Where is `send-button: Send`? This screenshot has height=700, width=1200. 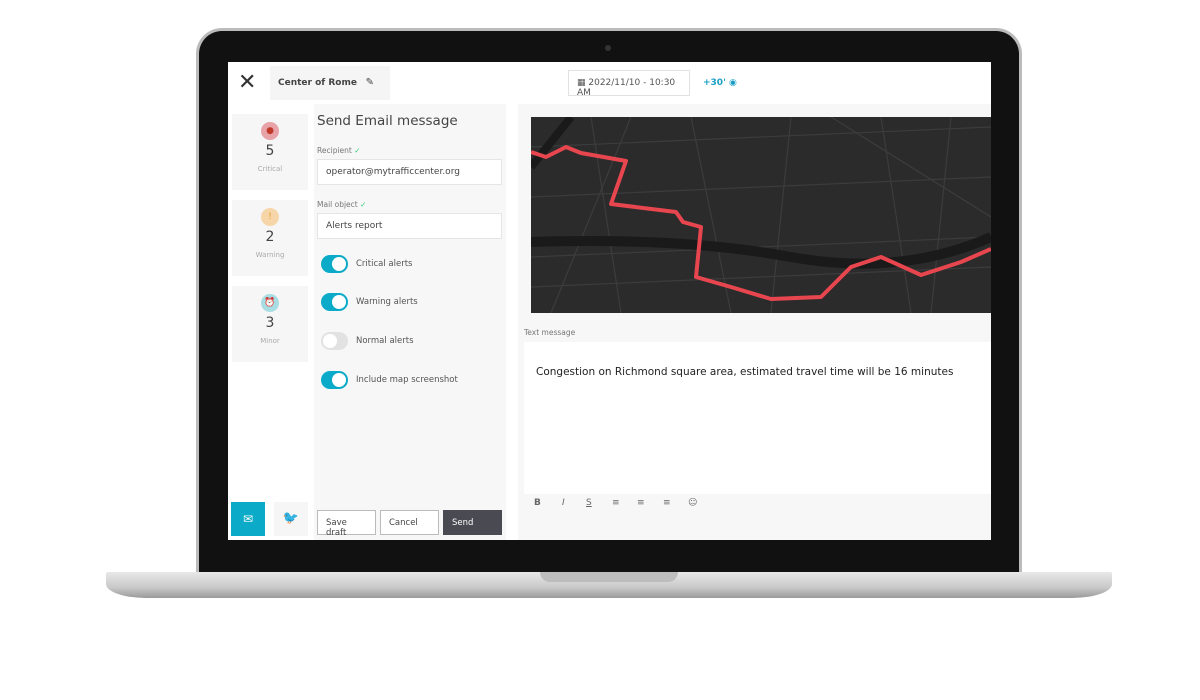 send-button: Send is located at coordinates (472, 522).